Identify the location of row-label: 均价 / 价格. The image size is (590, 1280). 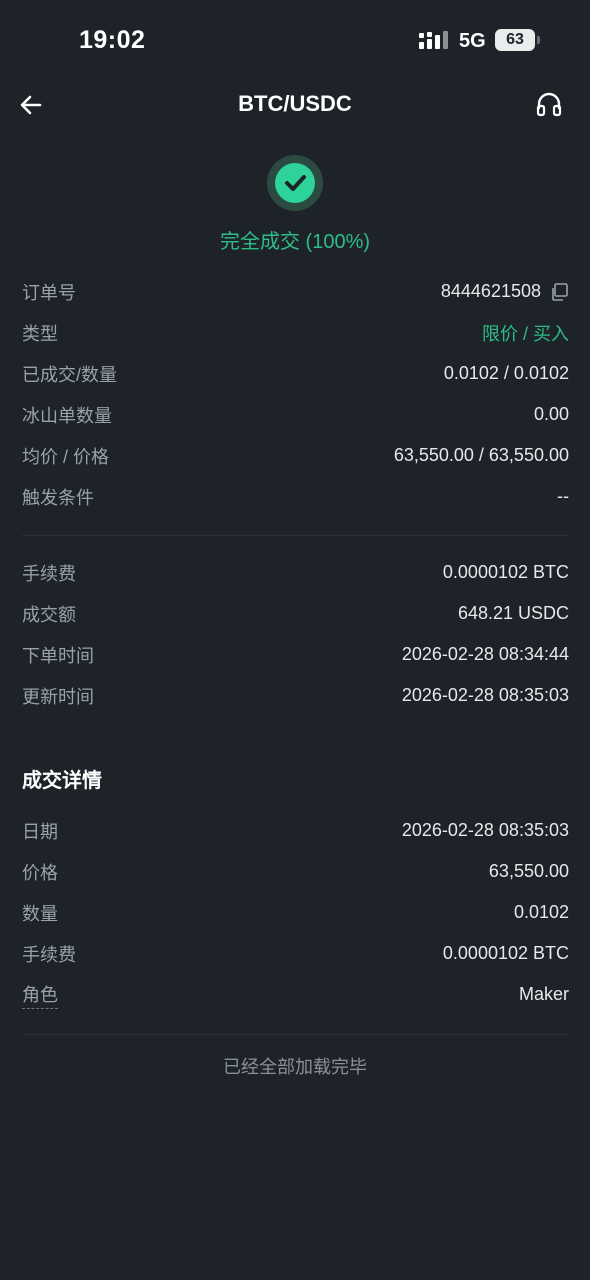
(66, 456).